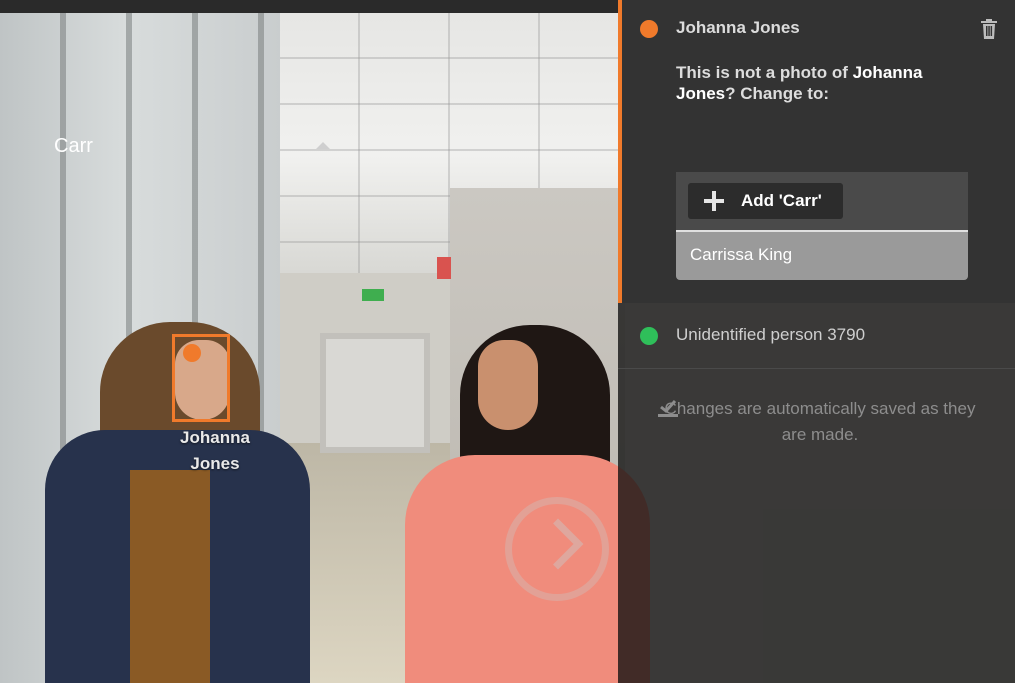 The width and height of the screenshot is (1015, 683). I want to click on exit-sign, so click(373, 295).